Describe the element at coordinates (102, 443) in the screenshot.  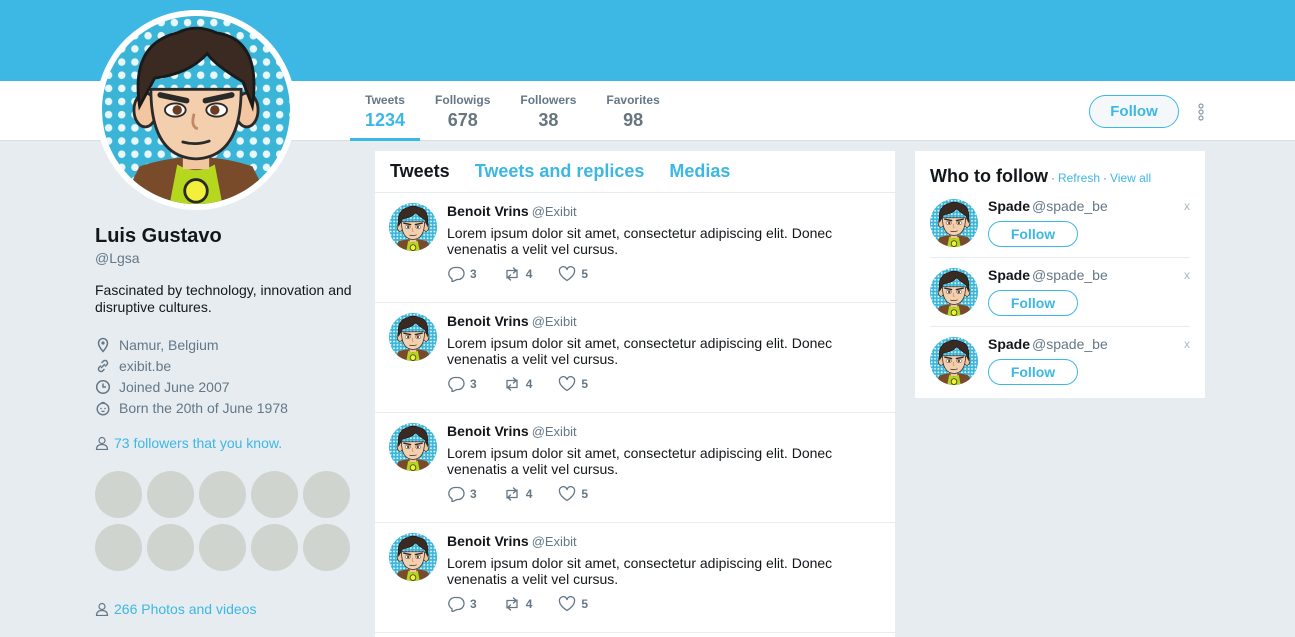
I see `person-icon` at that location.